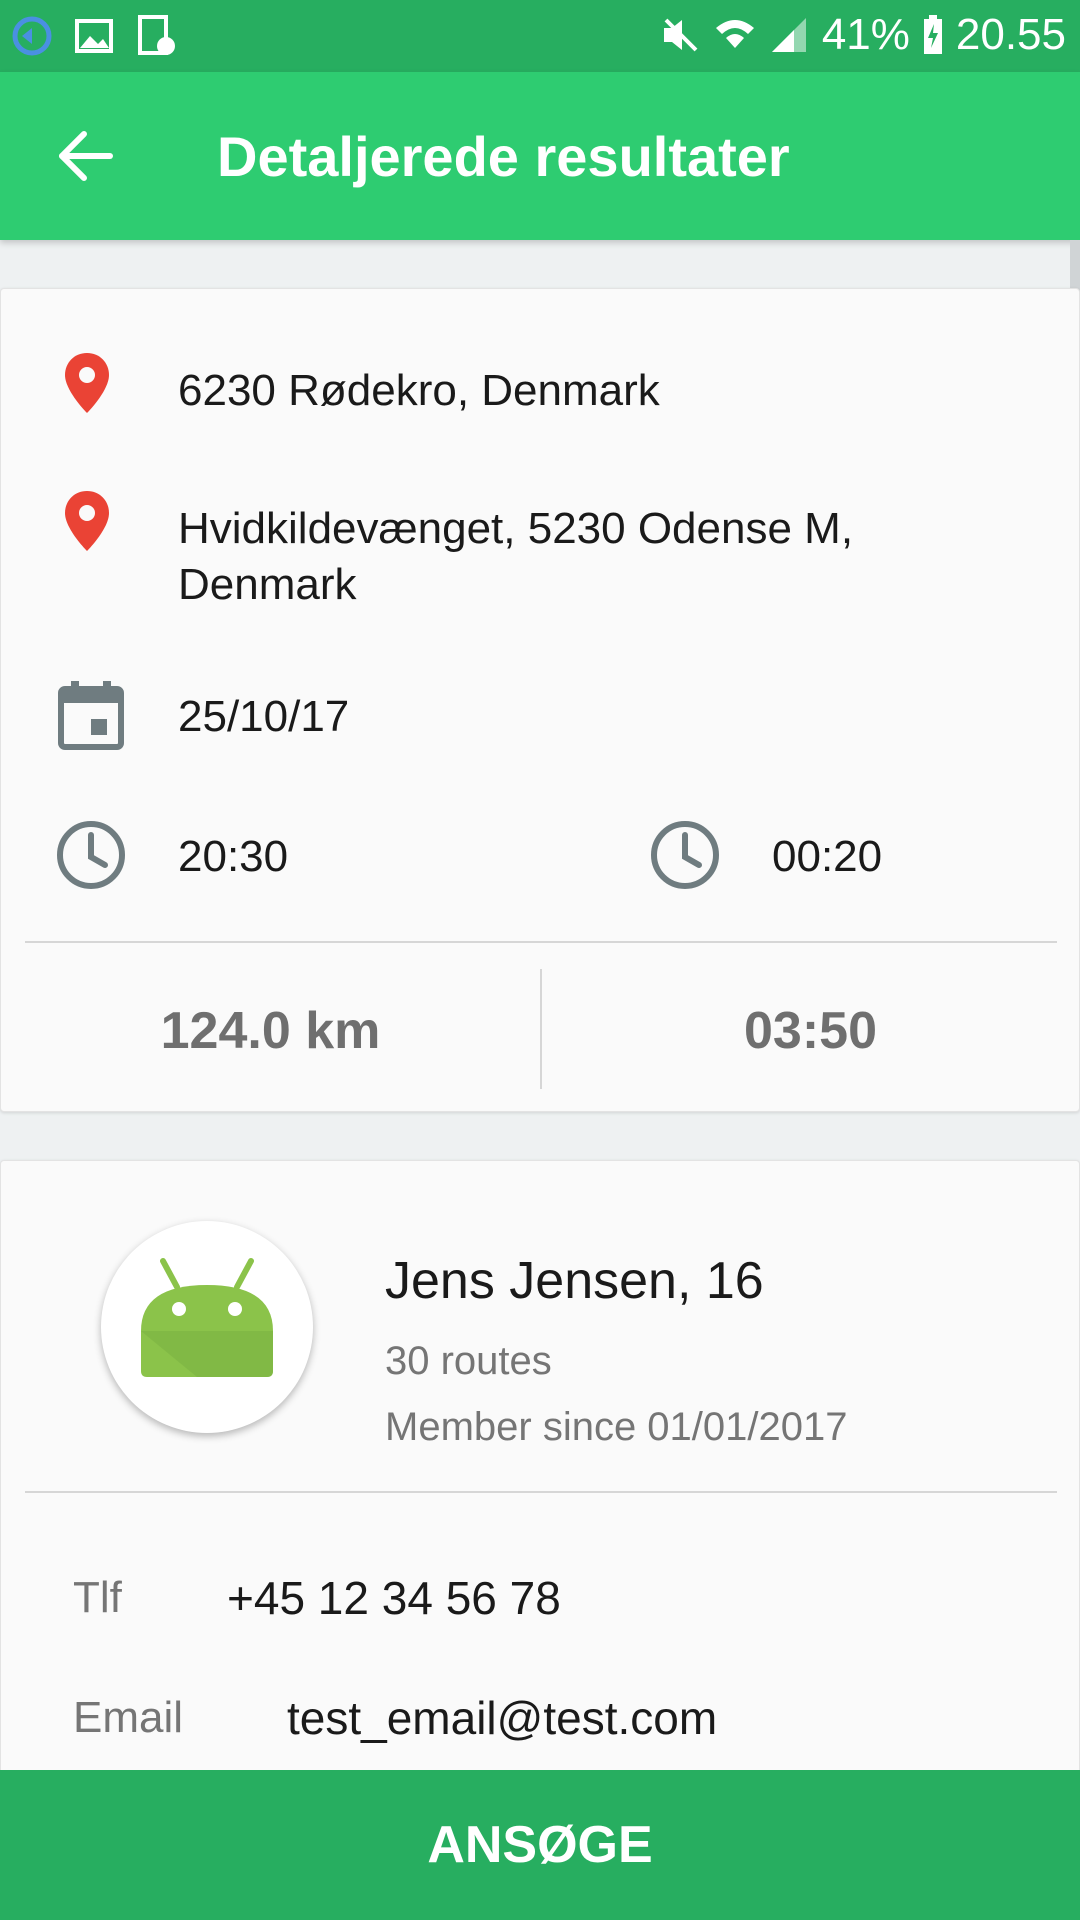 The height and width of the screenshot is (1920, 1080). What do you see at coordinates (810, 1031) in the screenshot?
I see `duration-value: 03:50` at bounding box center [810, 1031].